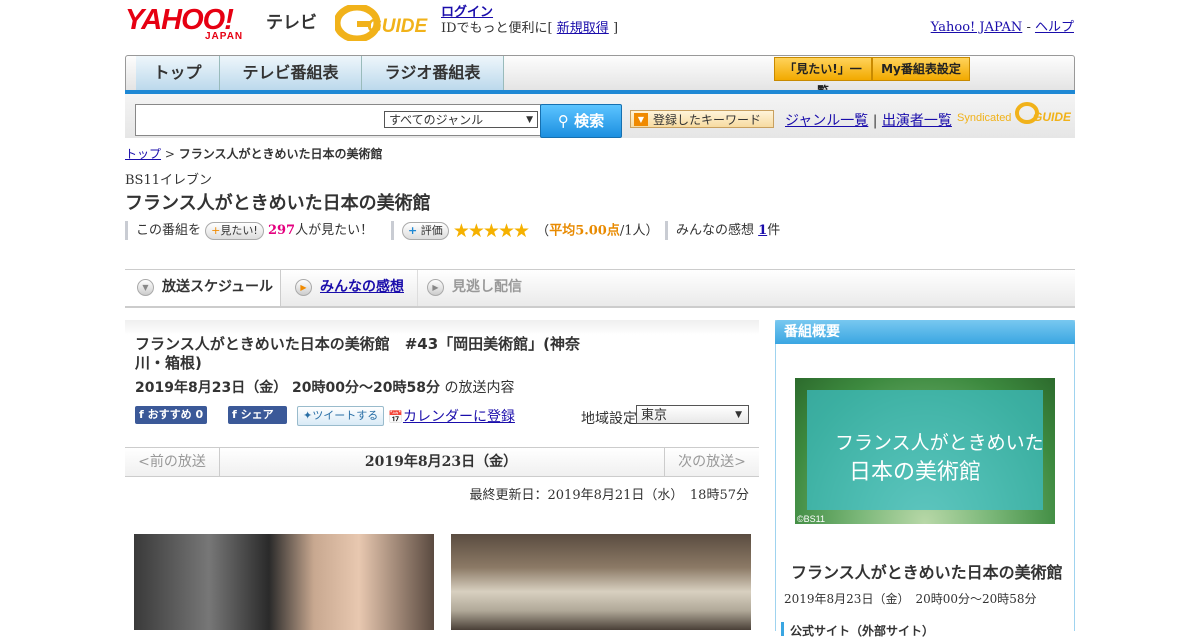 This screenshot has height=639, width=1200. I want to click on rating-open: （, so click(543, 231).